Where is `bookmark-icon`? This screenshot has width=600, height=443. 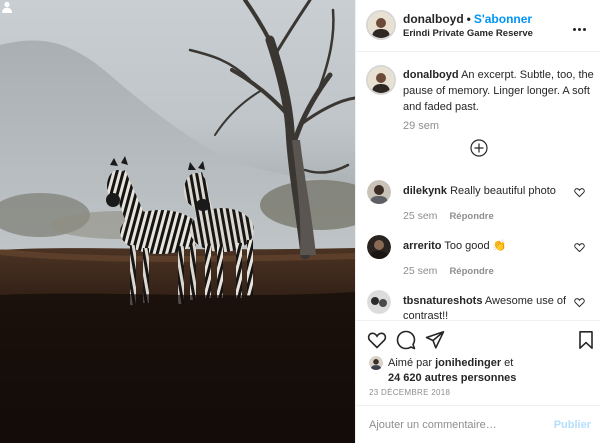
bookmark-icon is located at coordinates (586, 340).